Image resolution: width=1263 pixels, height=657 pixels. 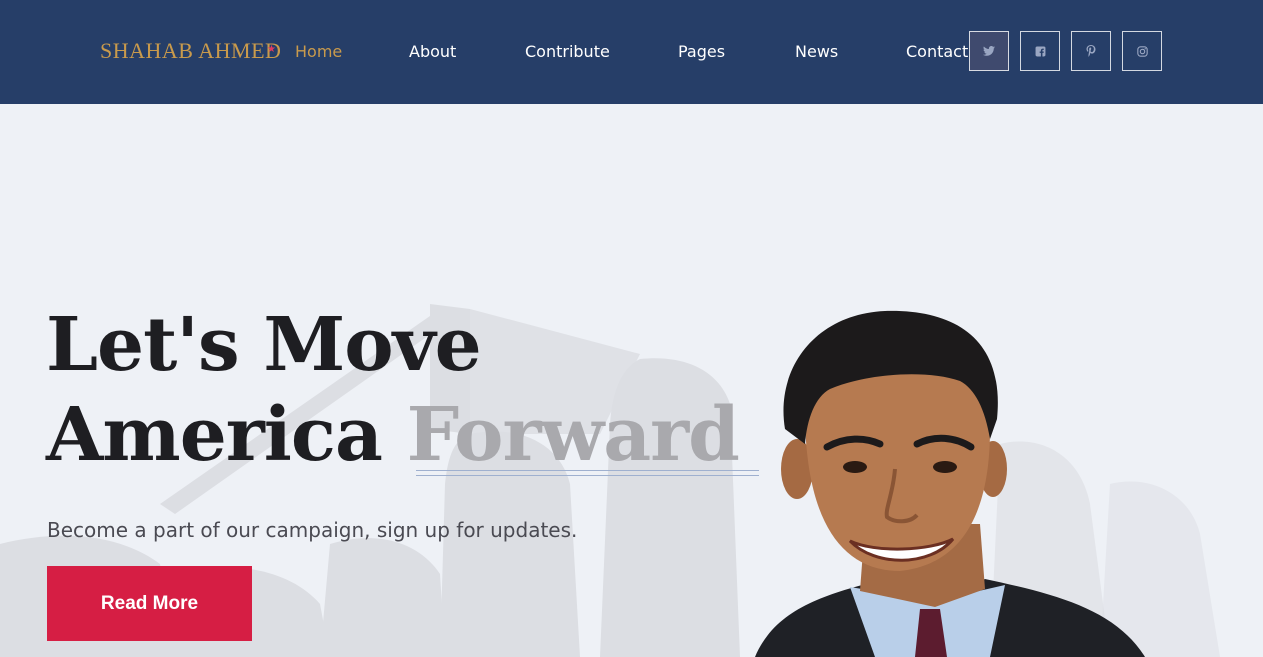 I want to click on instagram-button, so click(x=1142, y=51).